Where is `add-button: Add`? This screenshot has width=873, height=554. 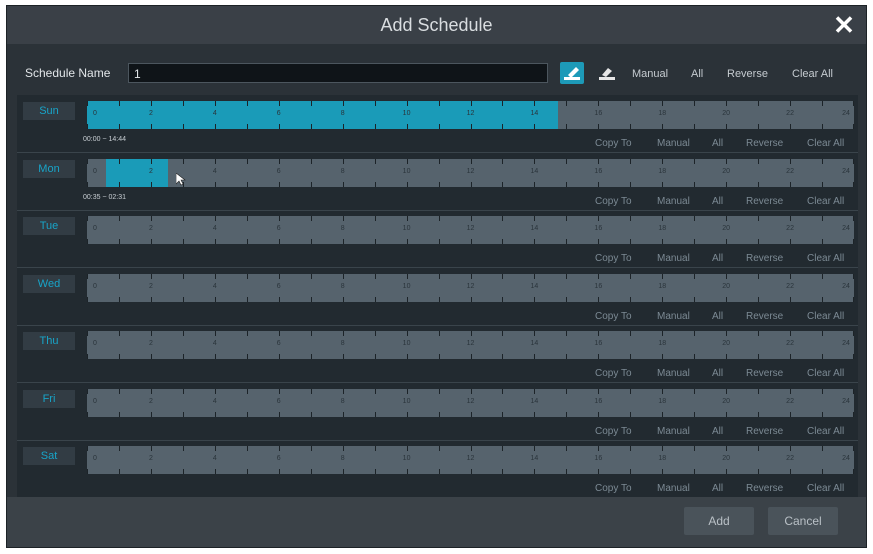
add-button: Add is located at coordinates (719, 521).